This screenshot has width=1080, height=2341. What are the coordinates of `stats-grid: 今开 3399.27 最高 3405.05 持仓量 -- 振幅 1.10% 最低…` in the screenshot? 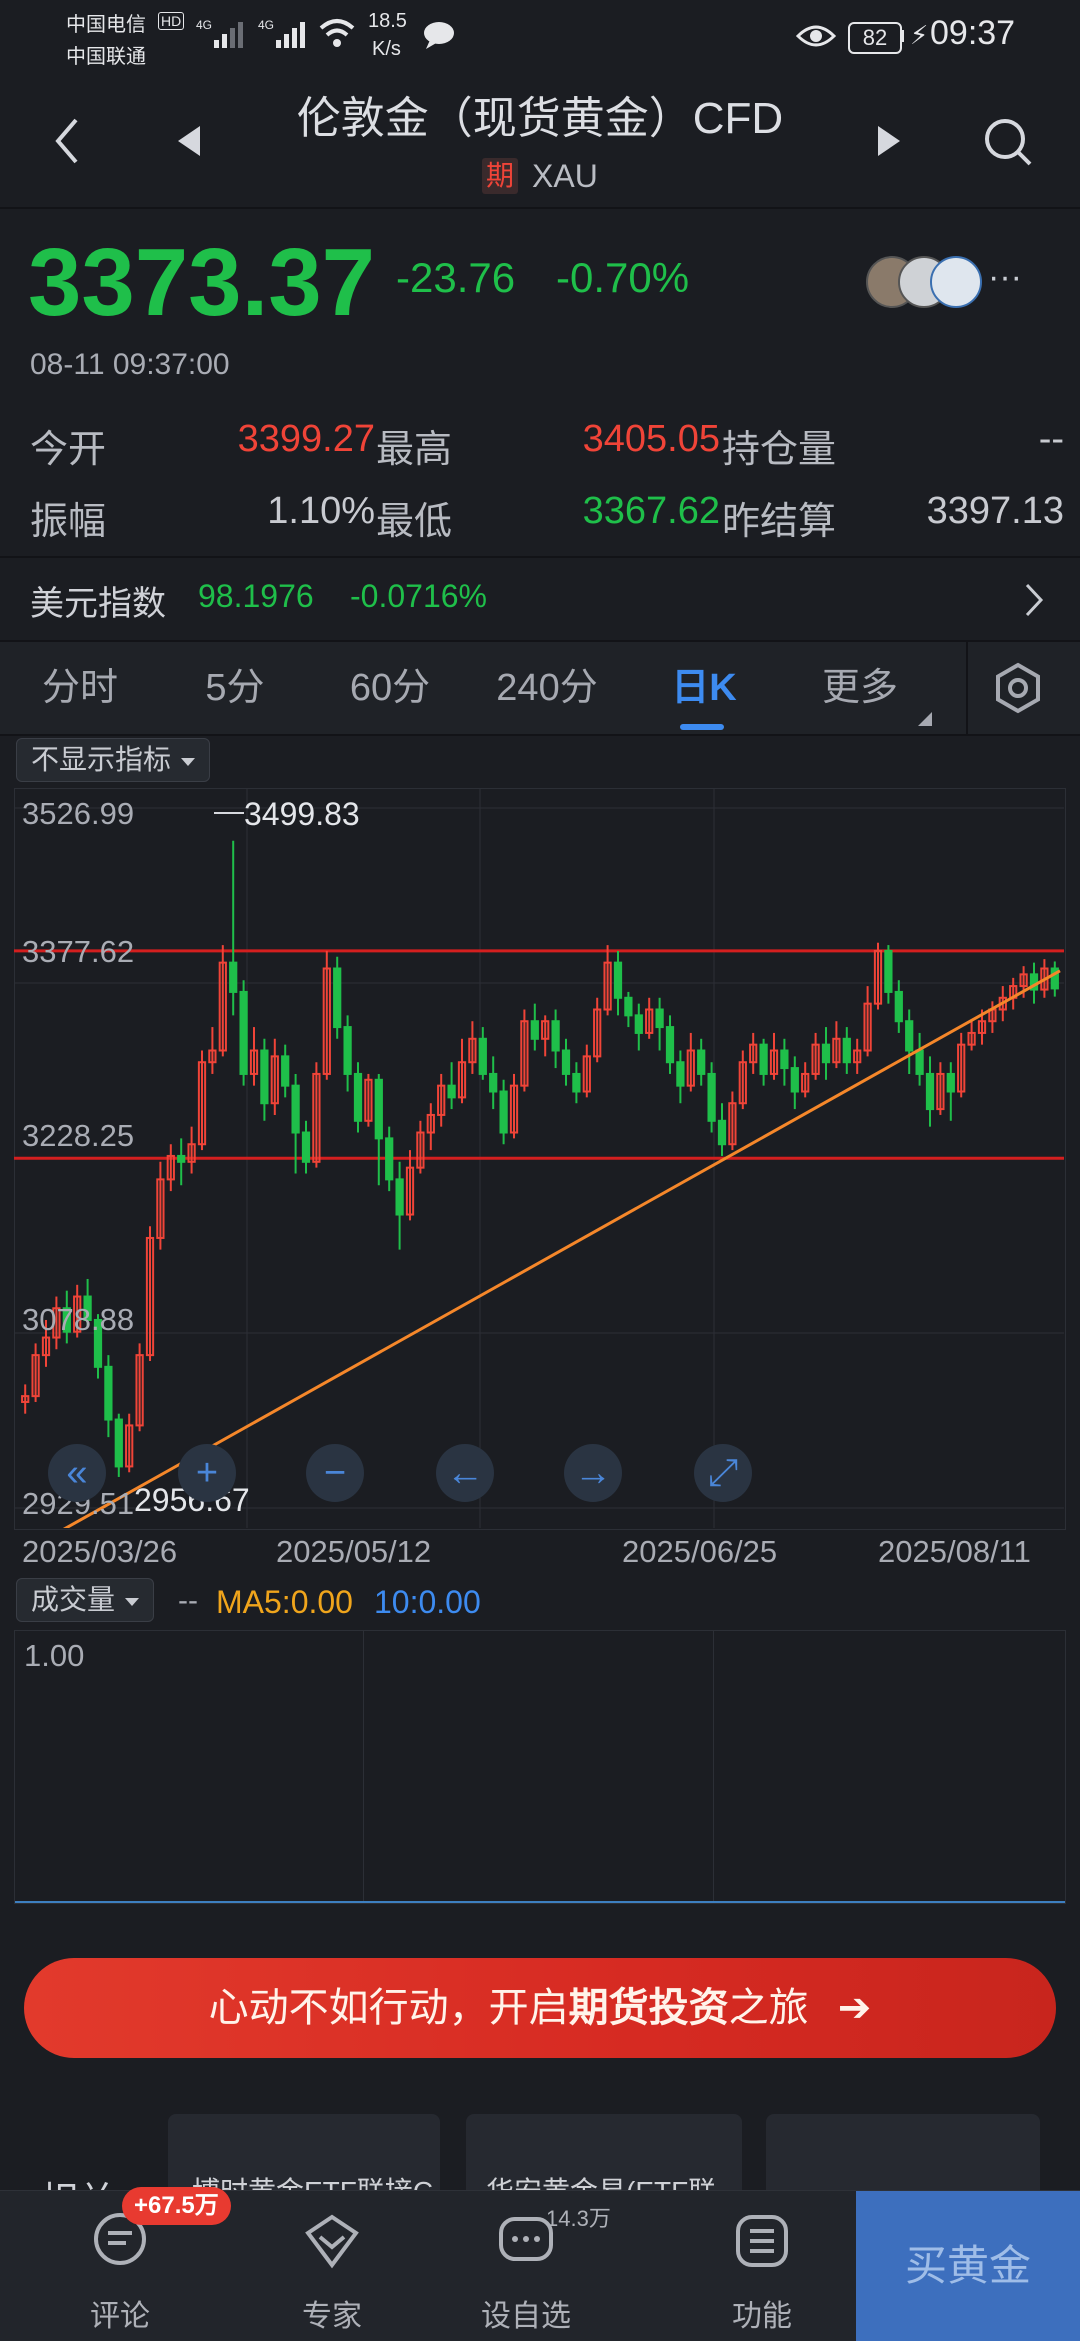 It's located at (547, 493).